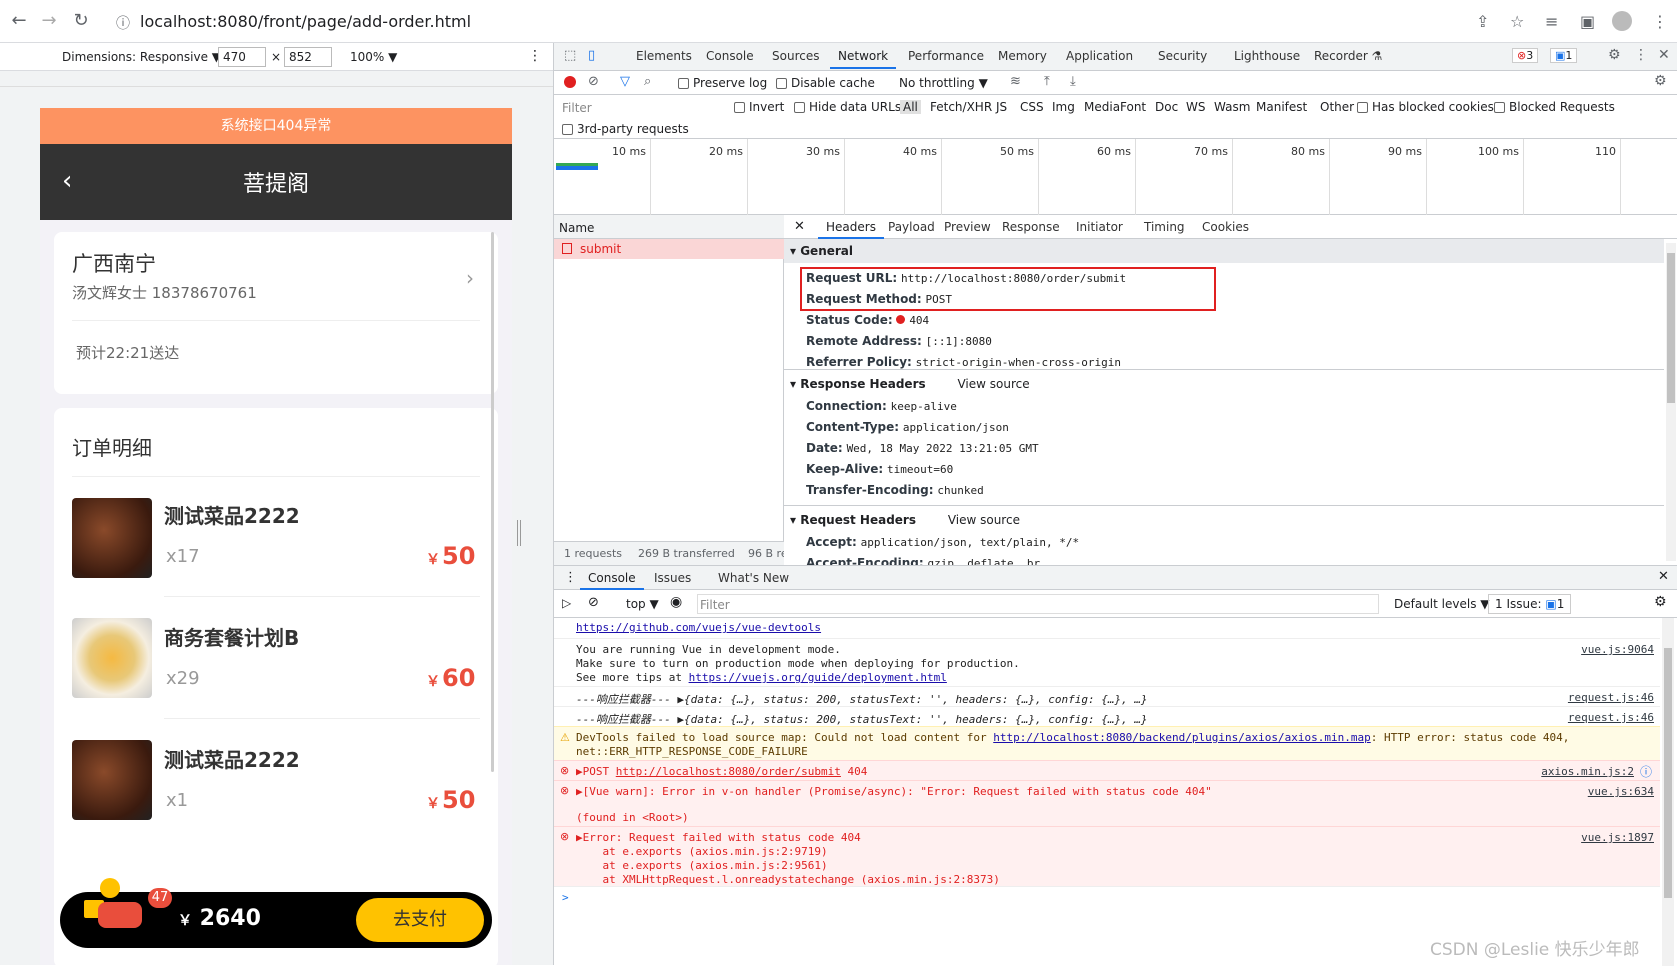  What do you see at coordinates (1031, 227) in the screenshot?
I see `tab-response: Response` at bounding box center [1031, 227].